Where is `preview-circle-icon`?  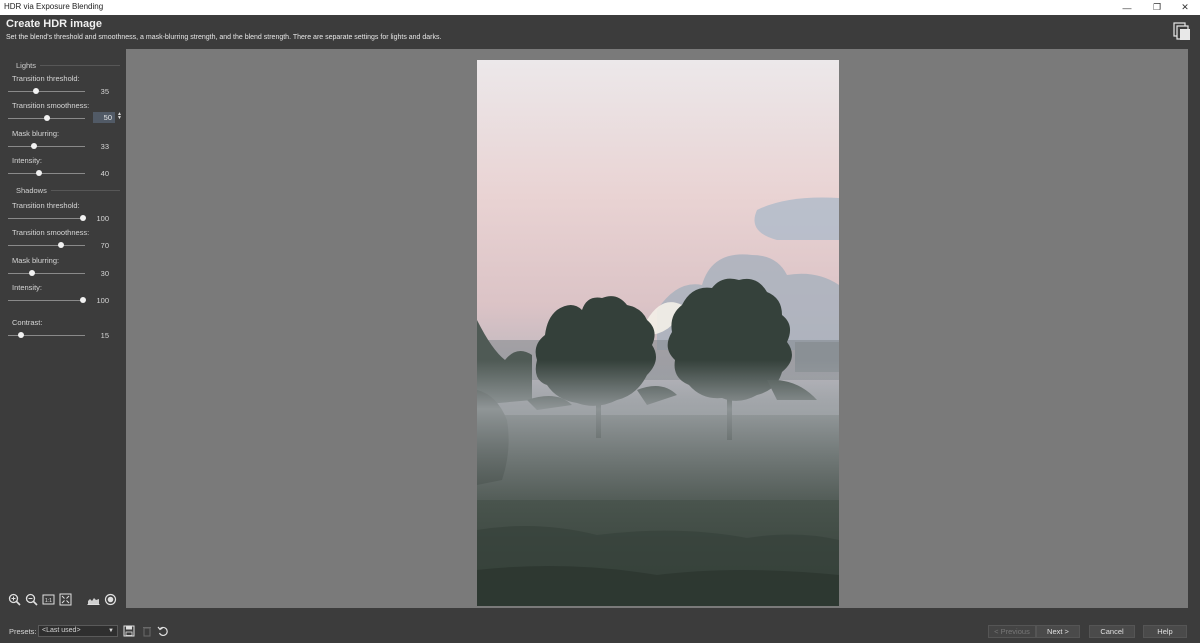
preview-circle-icon is located at coordinates (110, 599).